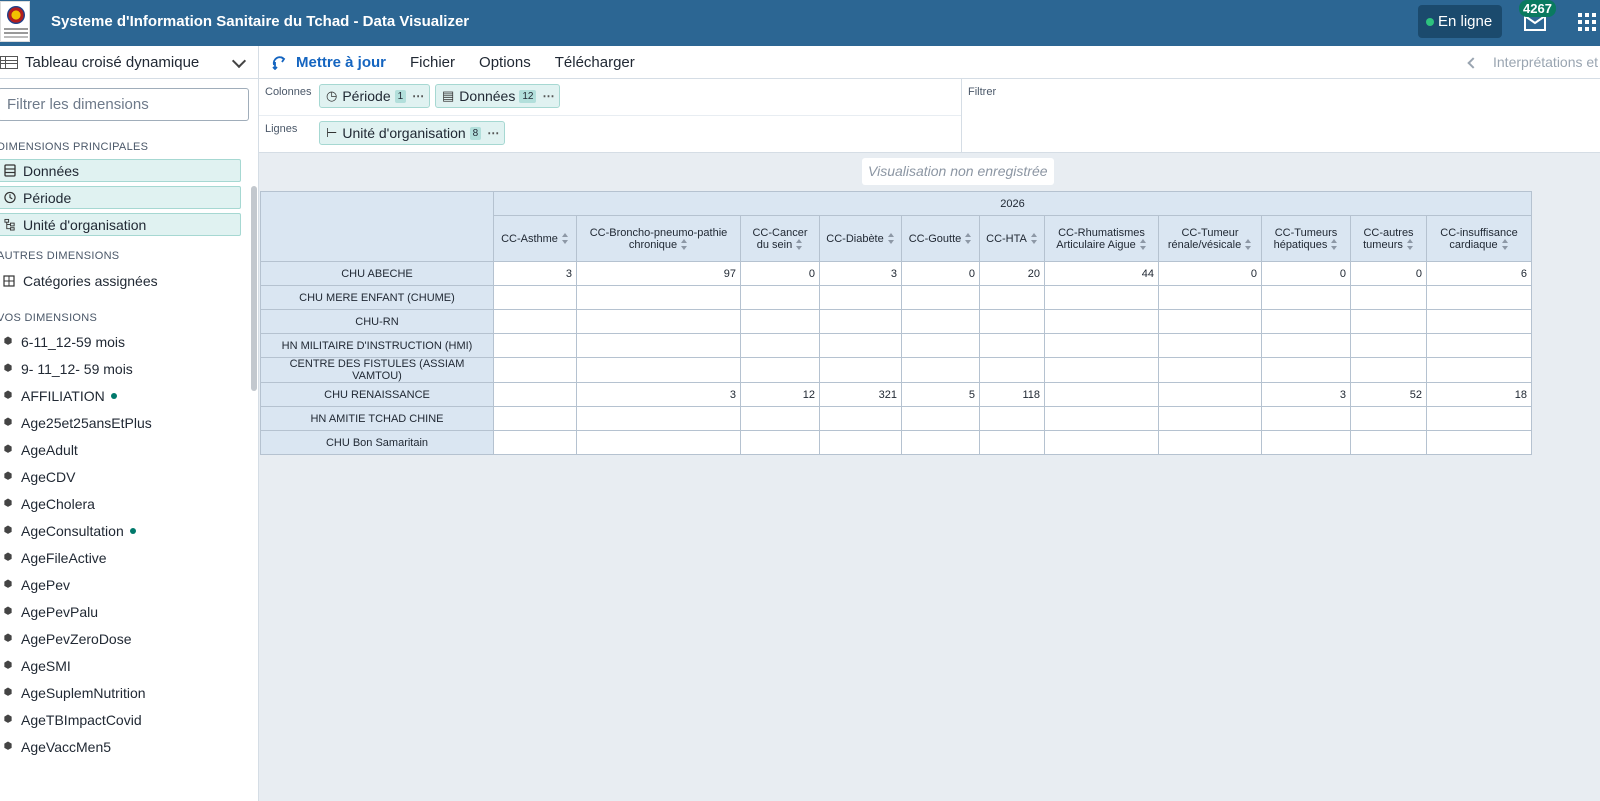  I want to click on table-cell: 97, so click(658, 273).